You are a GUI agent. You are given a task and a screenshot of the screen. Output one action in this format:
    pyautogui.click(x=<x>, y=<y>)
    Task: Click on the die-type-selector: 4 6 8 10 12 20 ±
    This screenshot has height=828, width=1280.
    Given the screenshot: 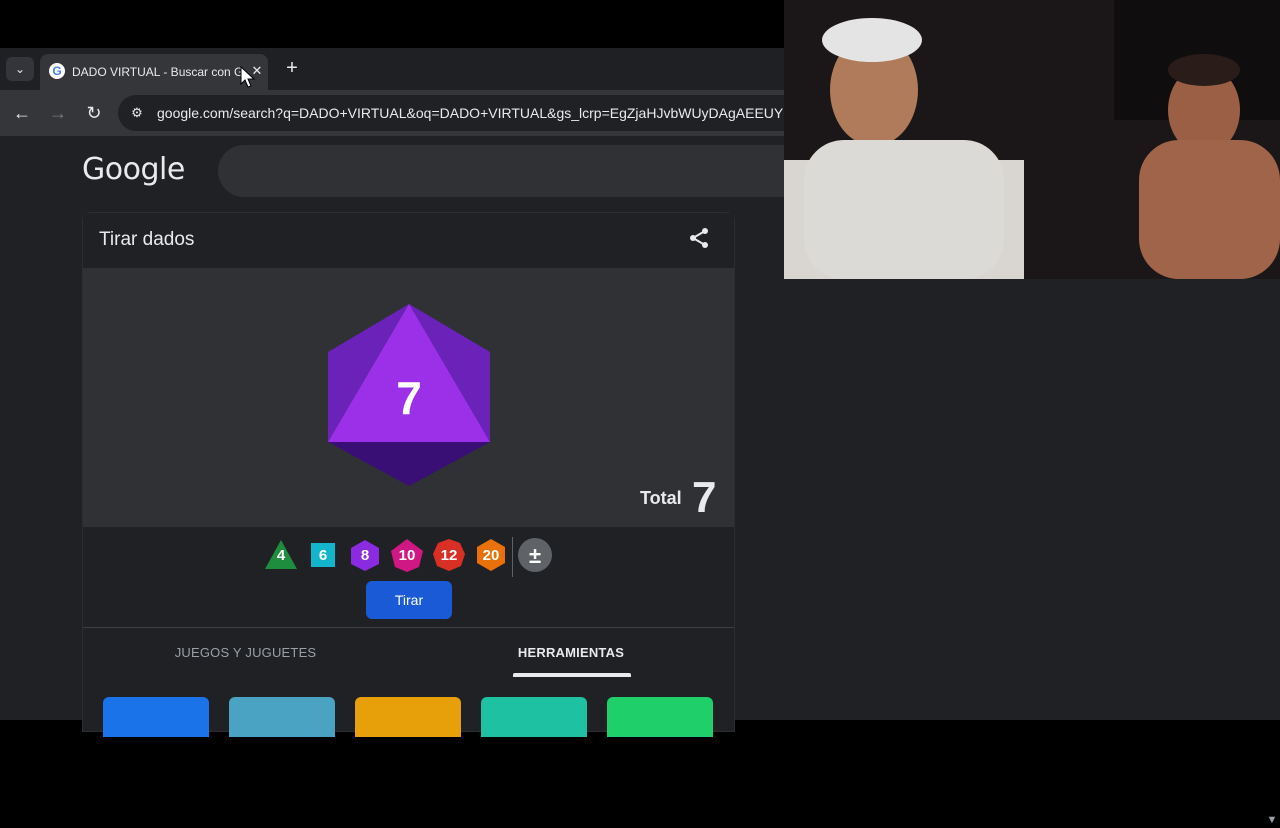 What is the action you would take?
    pyautogui.click(x=413, y=557)
    